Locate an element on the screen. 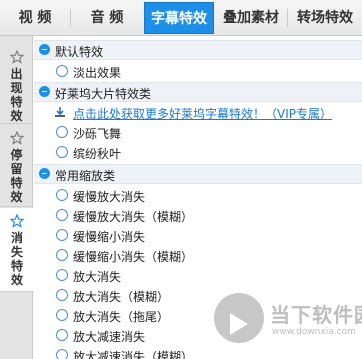 The image size is (362, 359). list-item: 淡出效果 is located at coordinates (198, 72).